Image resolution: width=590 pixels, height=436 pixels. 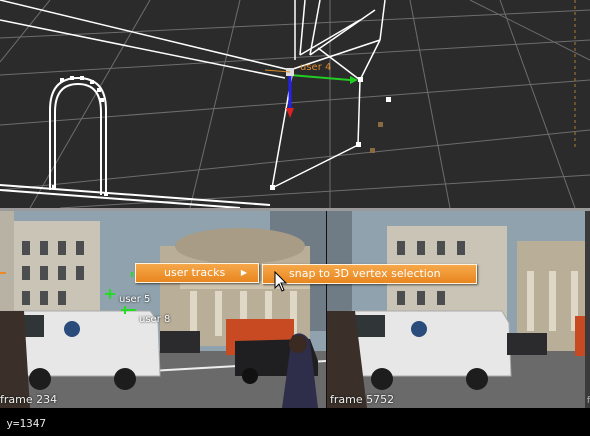 I want to click on track-label-user-5: user 5, so click(x=134, y=299).